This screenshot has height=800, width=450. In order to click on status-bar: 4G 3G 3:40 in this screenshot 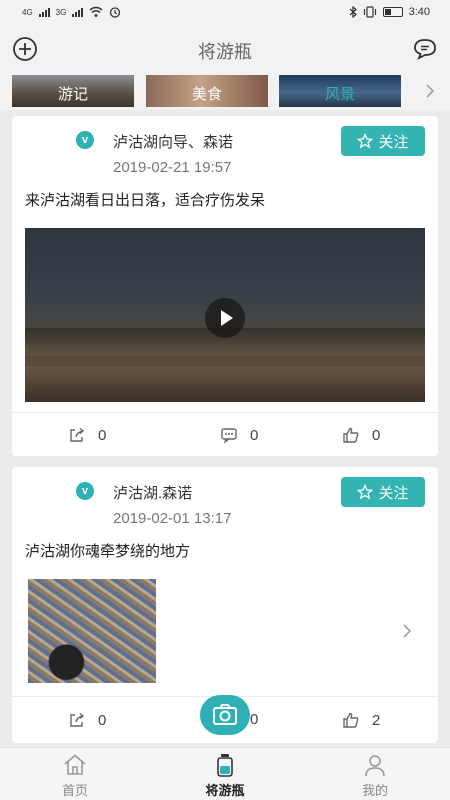, I will do `click(225, 13)`.